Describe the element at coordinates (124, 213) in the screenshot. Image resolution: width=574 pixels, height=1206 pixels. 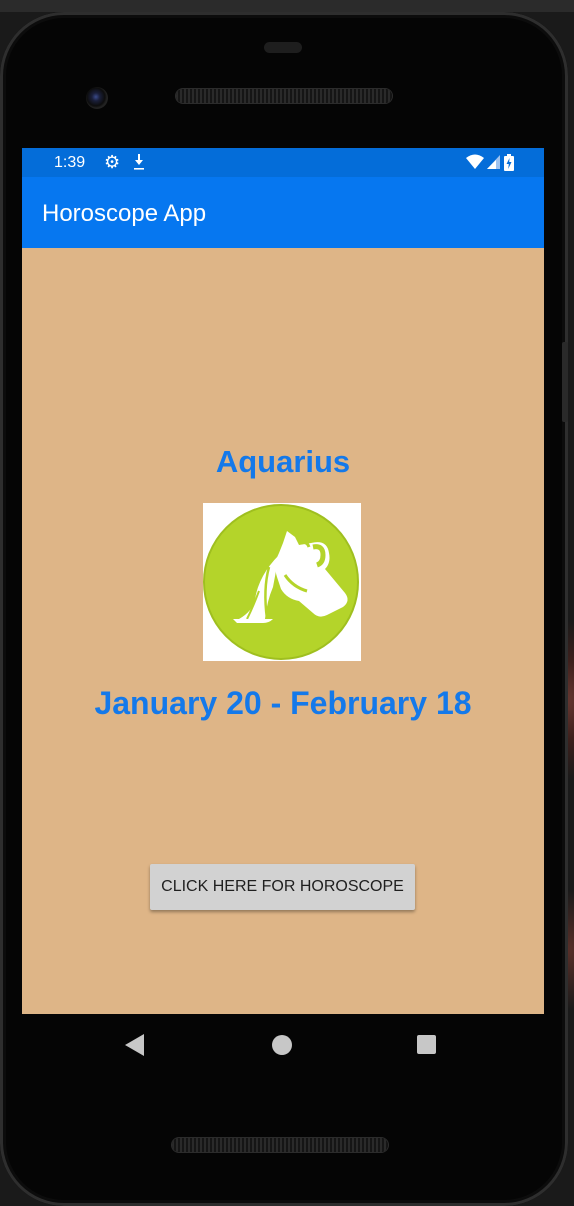
I see `app-title: Horoscope App` at that location.